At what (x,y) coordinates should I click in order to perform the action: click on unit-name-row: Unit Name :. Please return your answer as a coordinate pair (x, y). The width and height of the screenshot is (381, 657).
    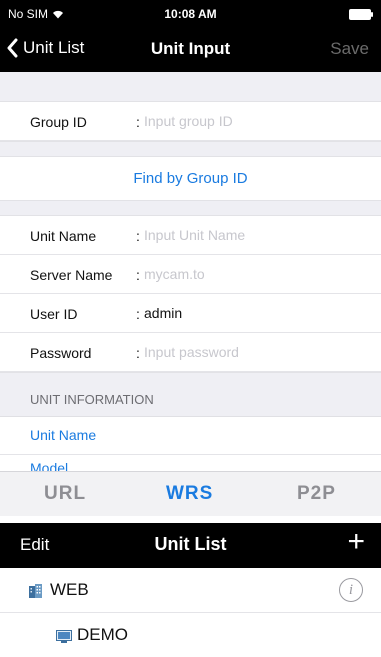
    Looking at the image, I should click on (190, 235).